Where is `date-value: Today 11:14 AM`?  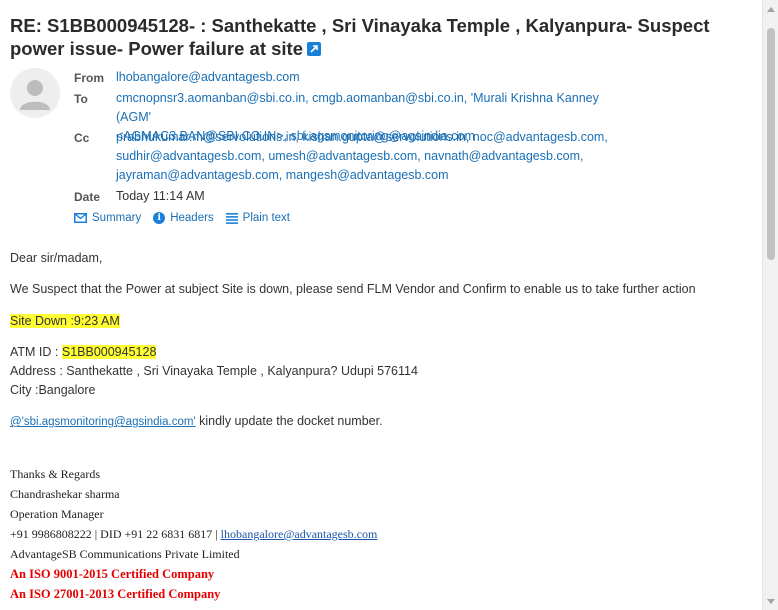 date-value: Today 11:14 AM is located at coordinates (160, 196).